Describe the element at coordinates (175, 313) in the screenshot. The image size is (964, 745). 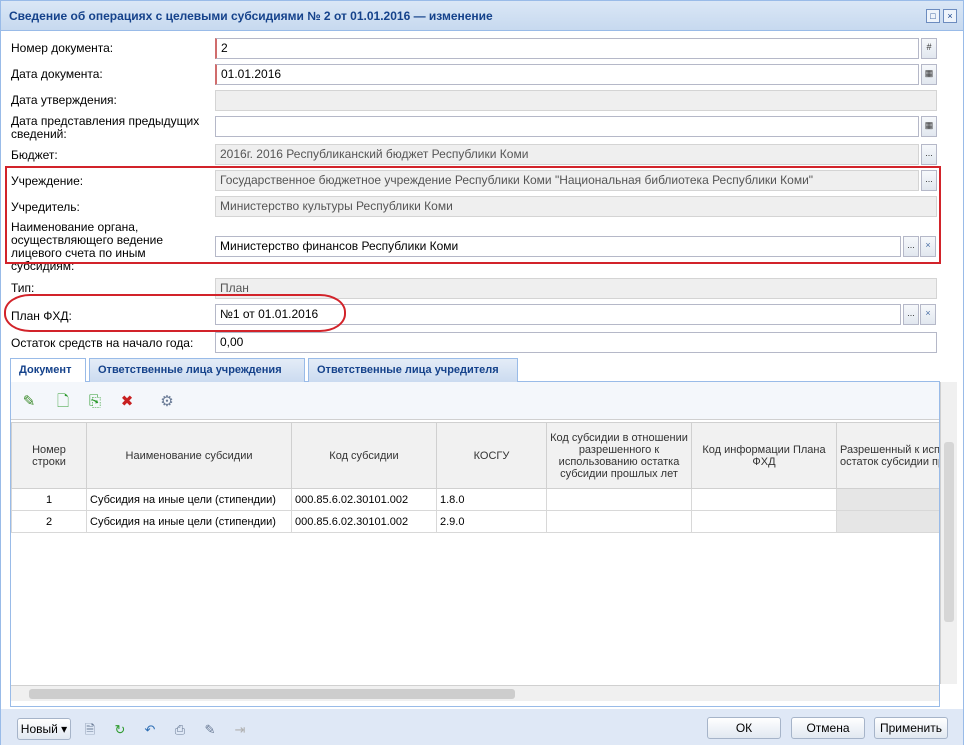
I see `highlight-oval` at that location.